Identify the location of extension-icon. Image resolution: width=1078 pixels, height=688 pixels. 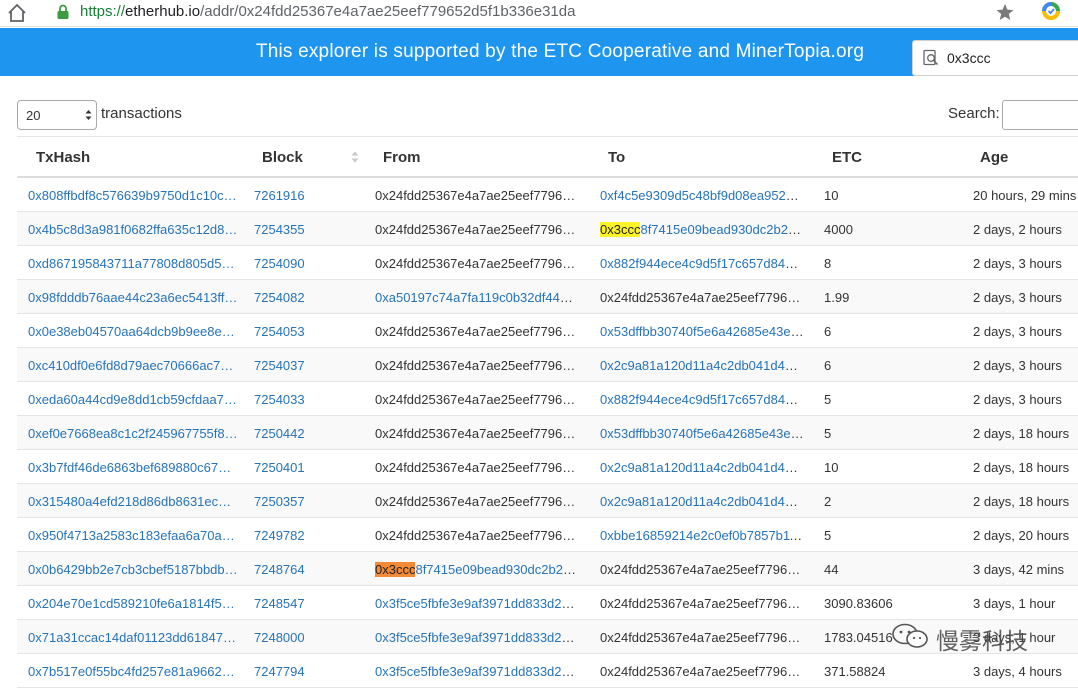
(1051, 11).